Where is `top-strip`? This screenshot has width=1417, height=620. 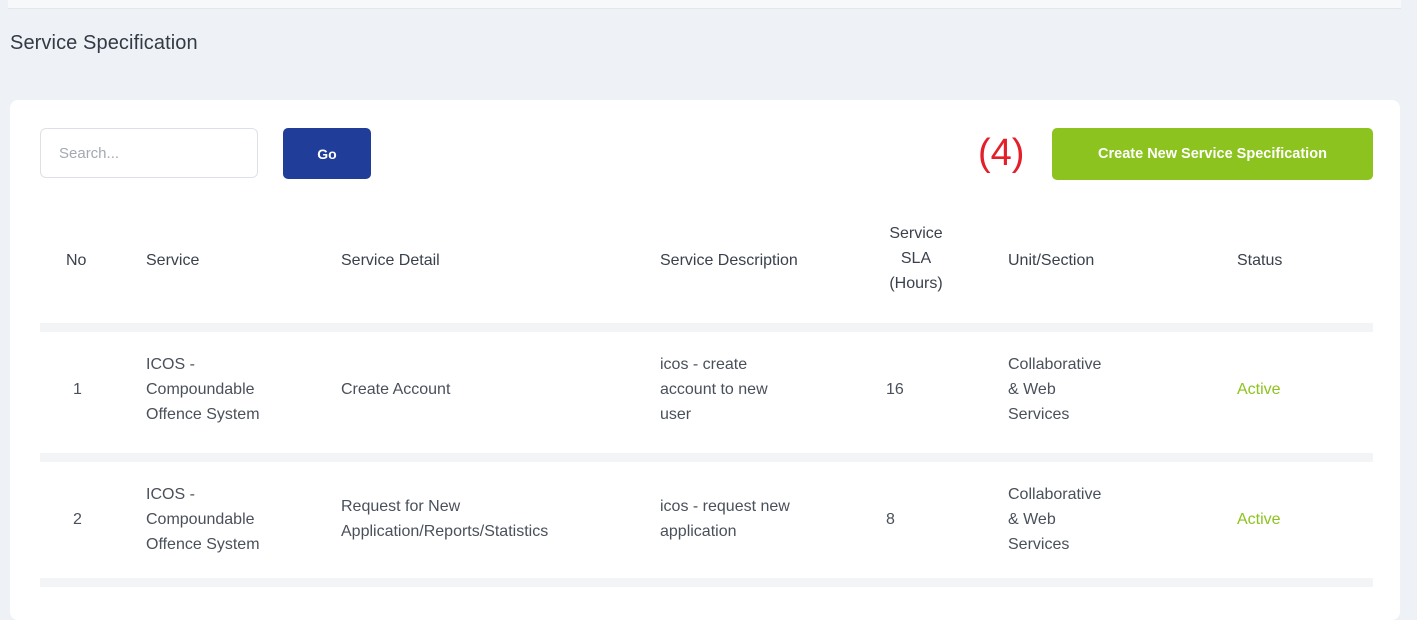
top-strip is located at coordinates (704, 4).